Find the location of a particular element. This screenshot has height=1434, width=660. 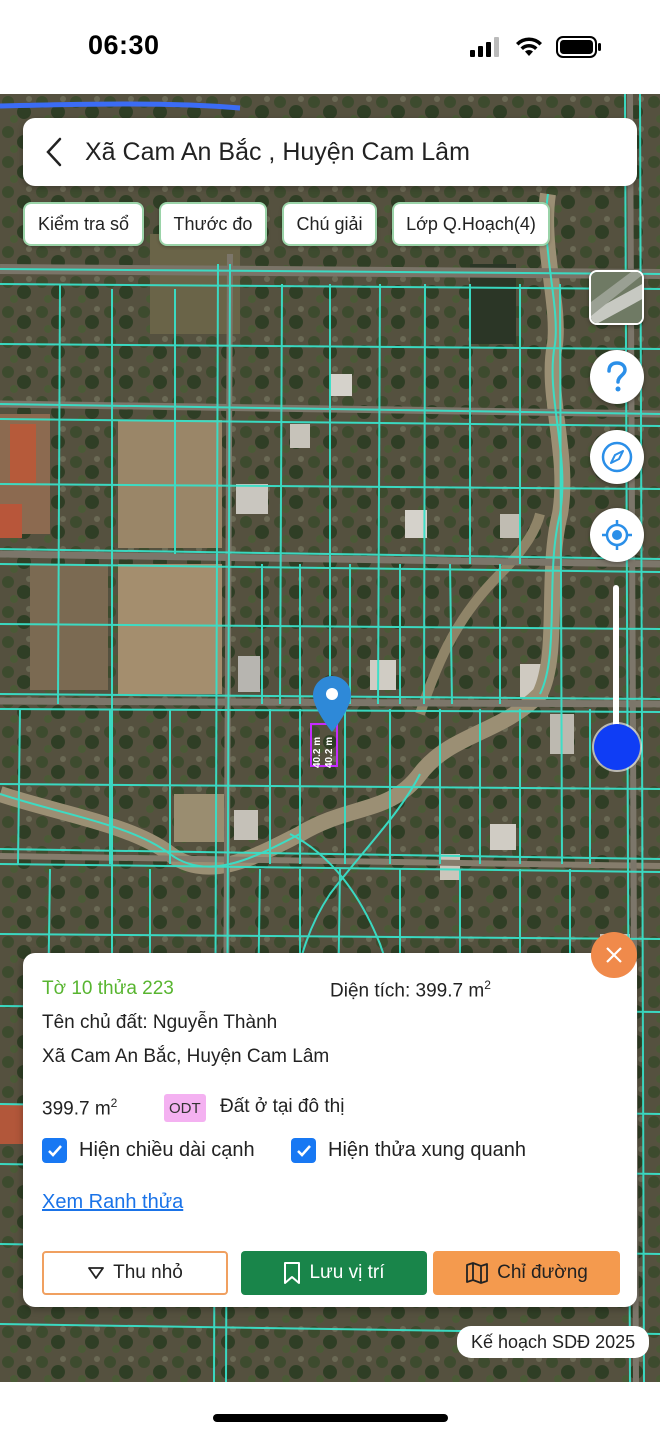

show-edge-length-toggle: Hiện chiều dài cạnh is located at coordinates (148, 1150).